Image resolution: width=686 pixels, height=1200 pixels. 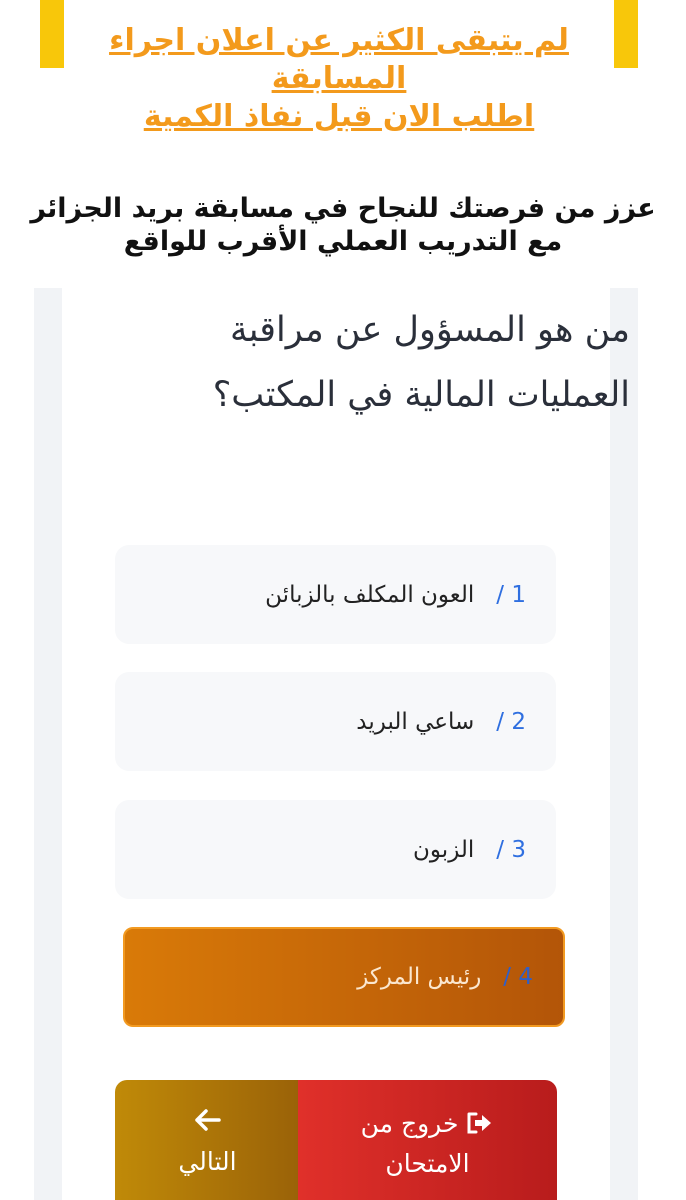 What do you see at coordinates (335, 849) in the screenshot?
I see `answer-option-3: 3 / الزبون` at bounding box center [335, 849].